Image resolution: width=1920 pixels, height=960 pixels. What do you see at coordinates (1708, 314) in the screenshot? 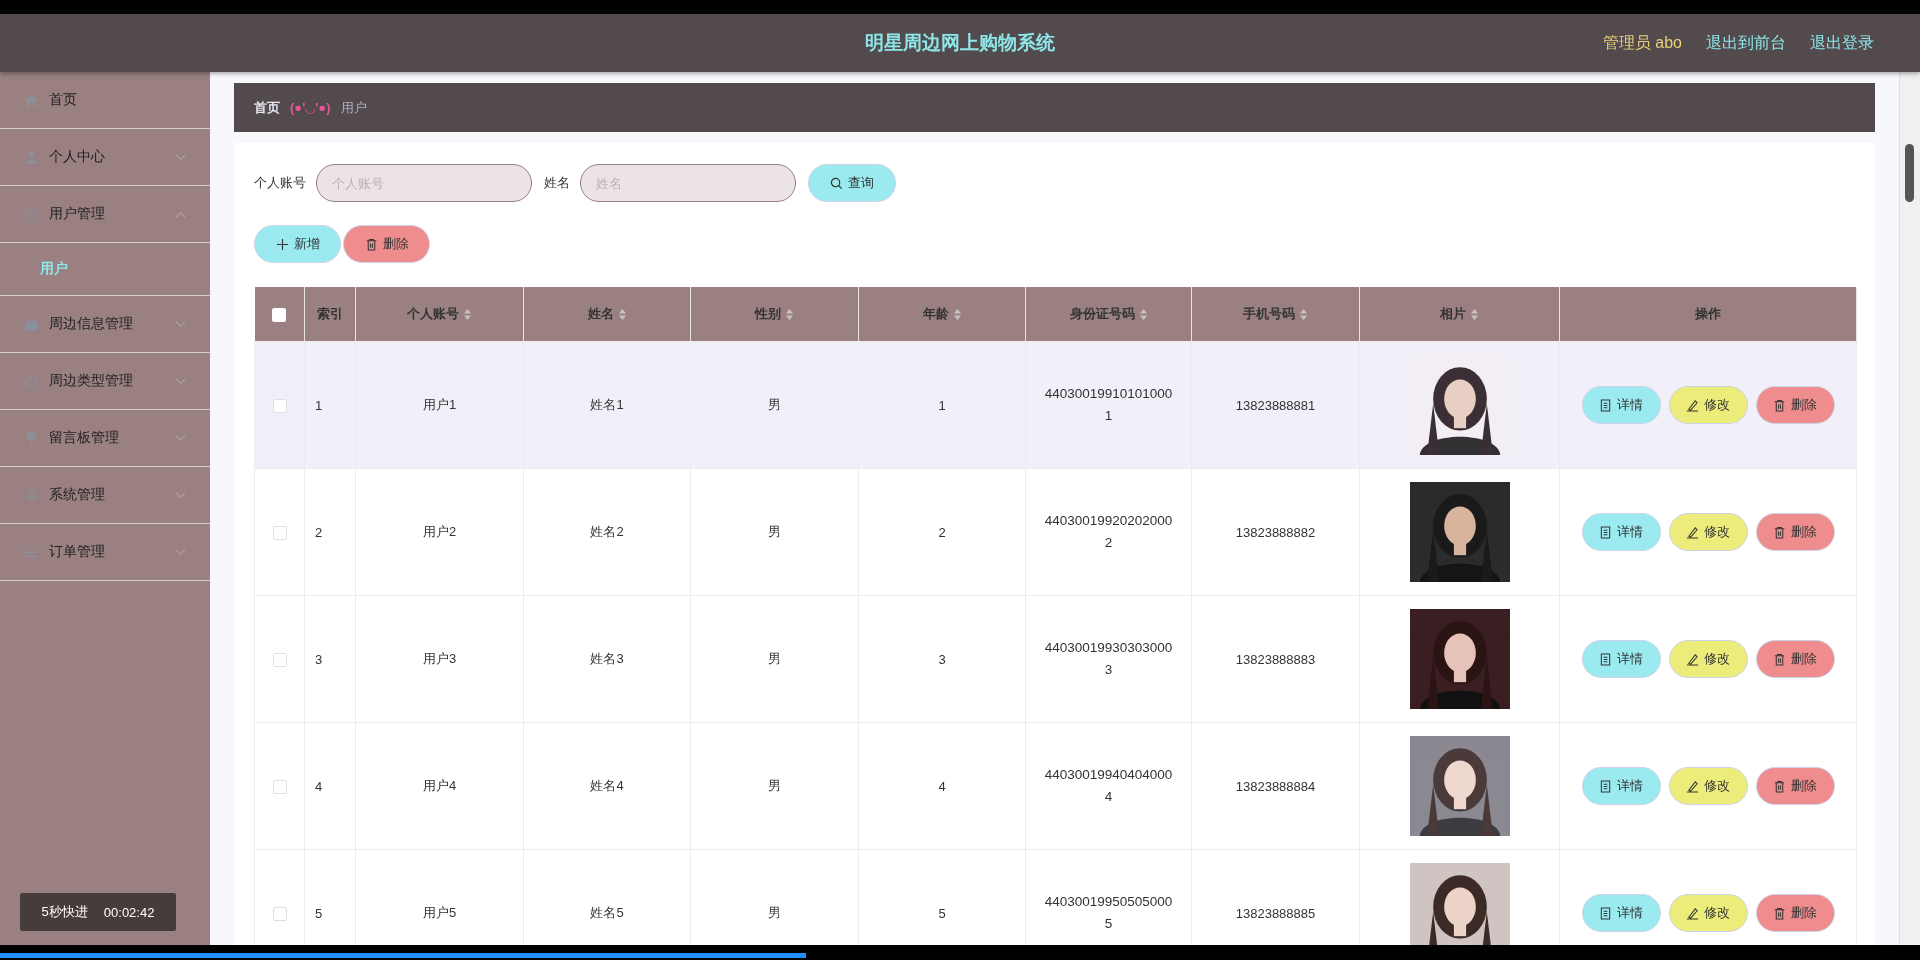
I see `column-header: 操作` at bounding box center [1708, 314].